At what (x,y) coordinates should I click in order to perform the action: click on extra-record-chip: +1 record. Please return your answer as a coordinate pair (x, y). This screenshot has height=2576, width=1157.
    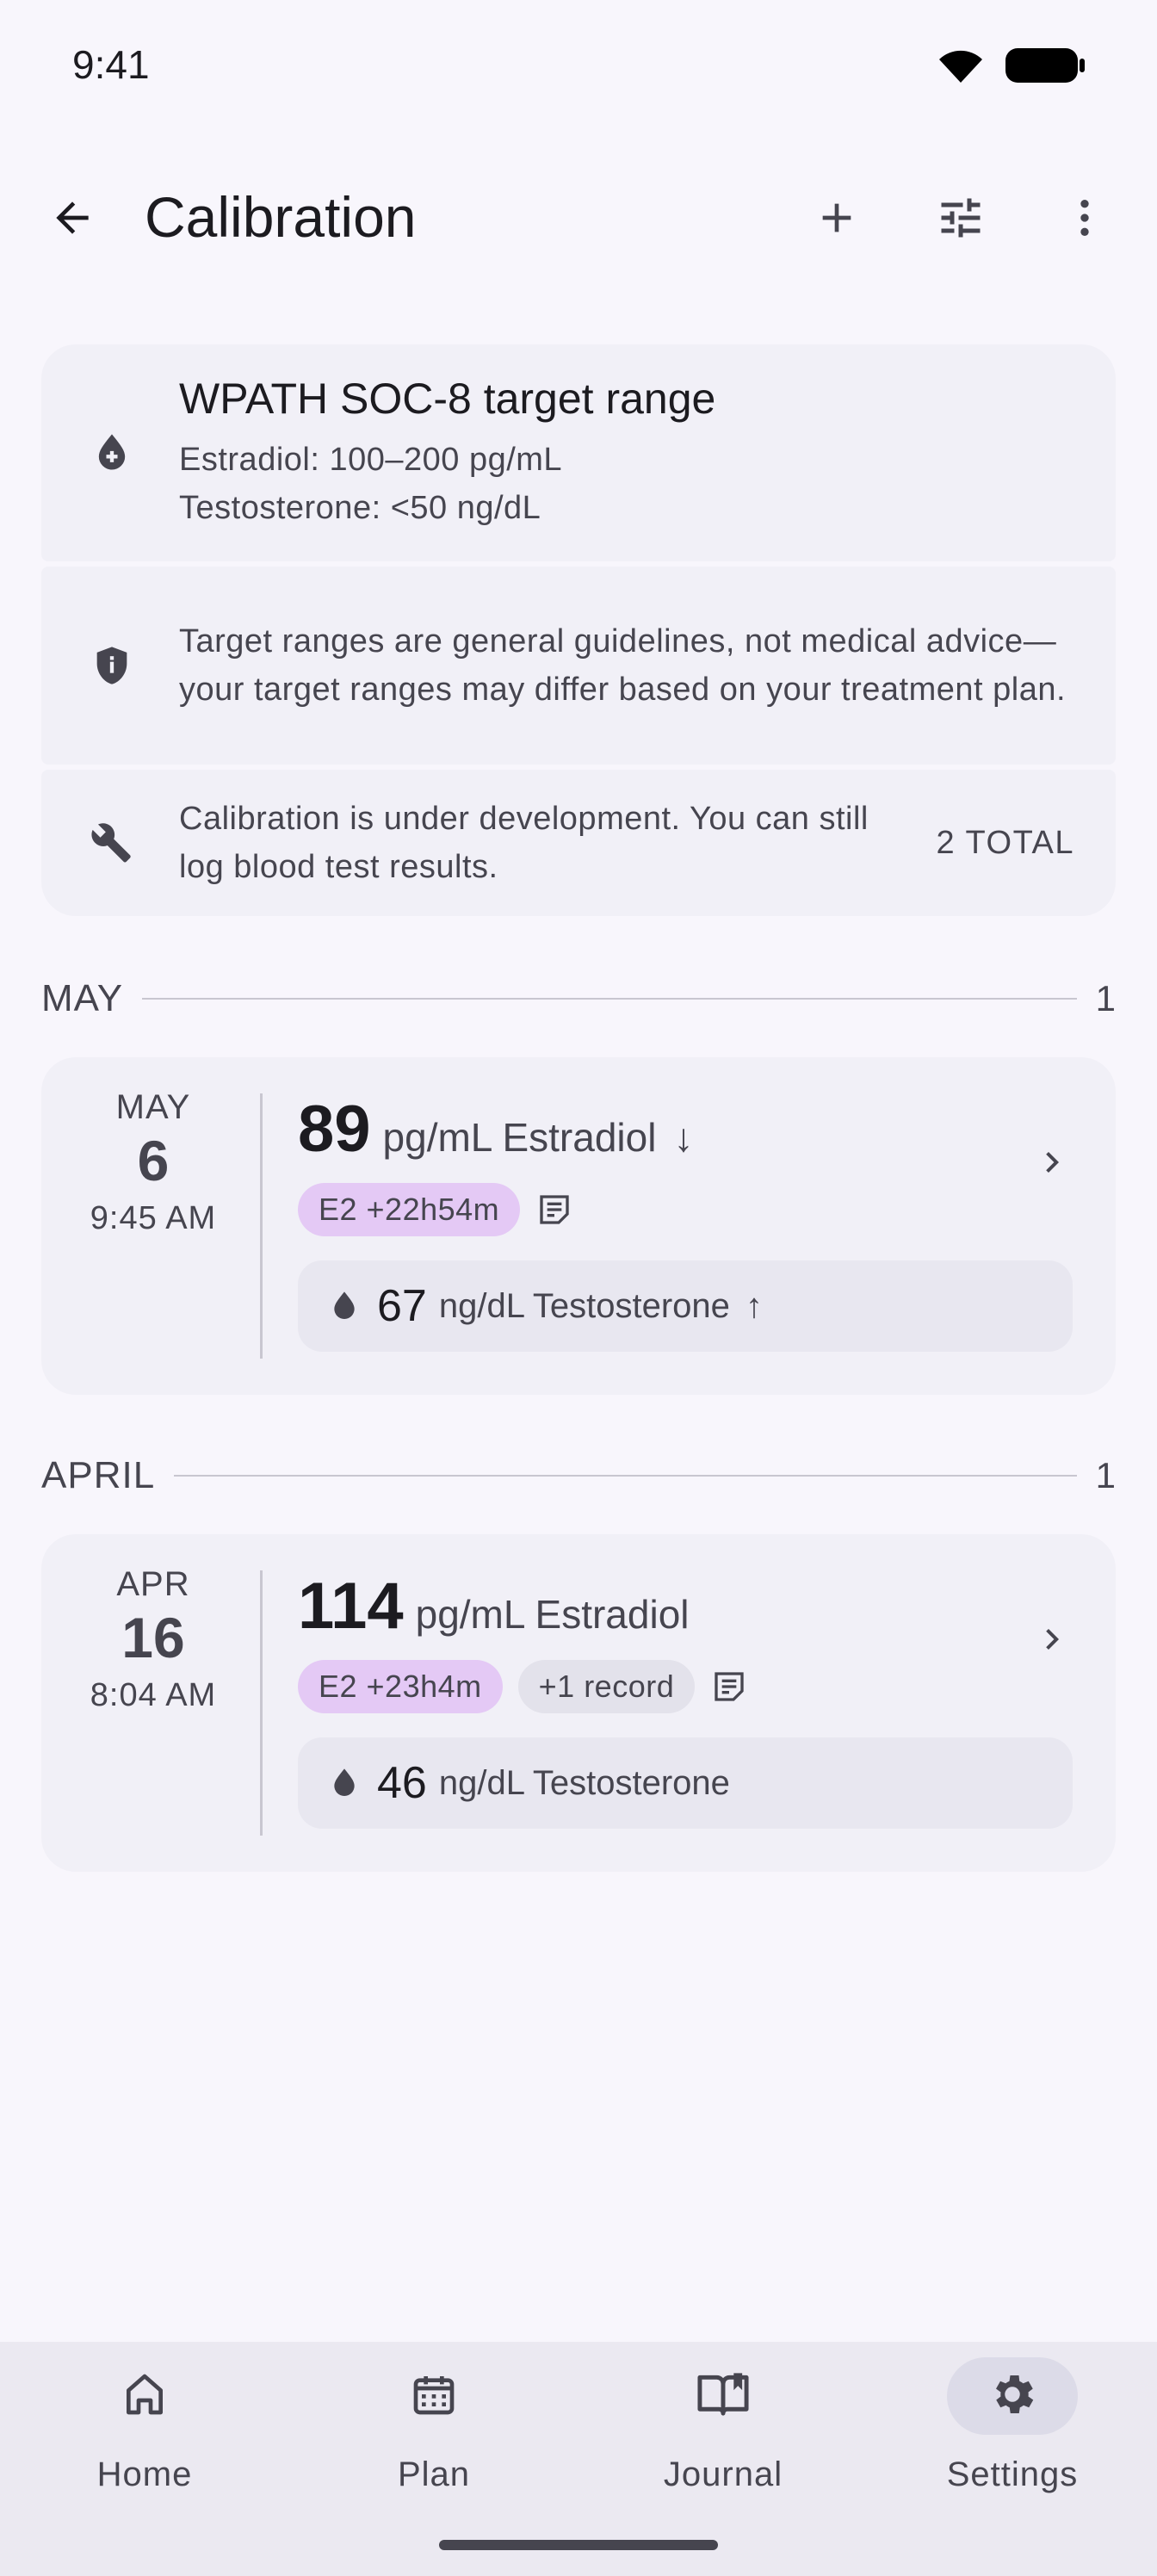
    Looking at the image, I should click on (606, 1687).